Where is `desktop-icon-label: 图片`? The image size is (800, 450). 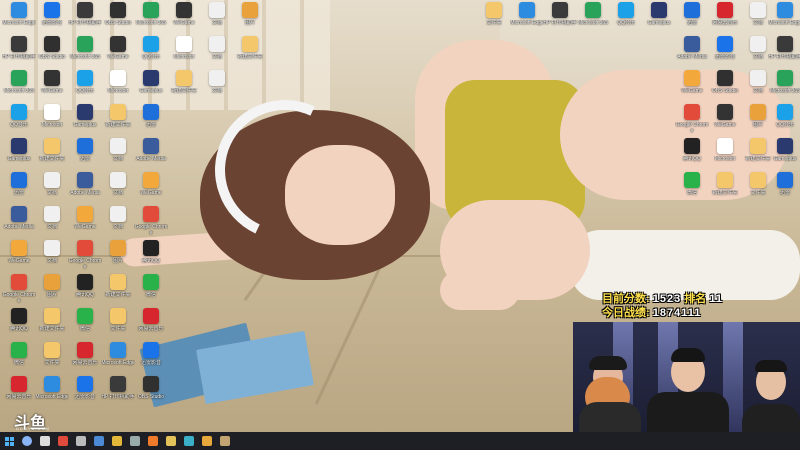 desktop-icon-label: 图片 is located at coordinates (249, 23).